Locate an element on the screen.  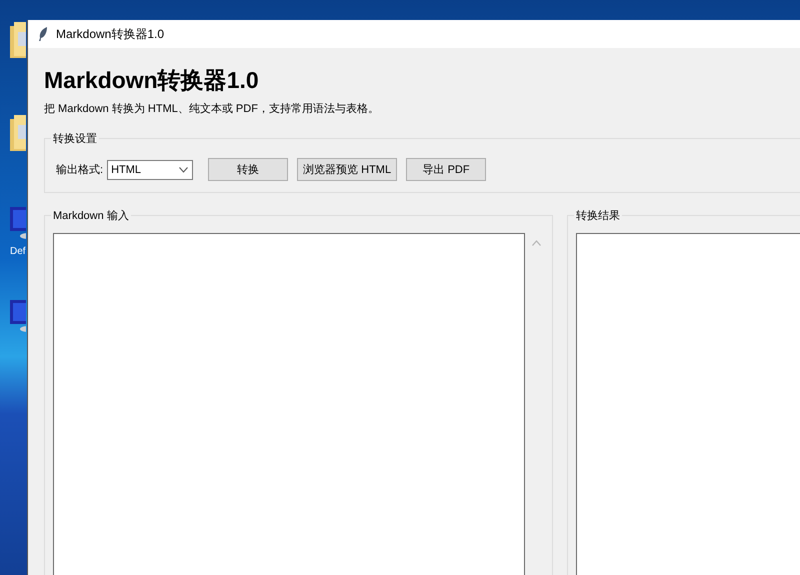
app-description: 把 Markdown 转换为 HTML、纯文本或 PDF，支持常用语法与表格。 is located at coordinates (212, 109).